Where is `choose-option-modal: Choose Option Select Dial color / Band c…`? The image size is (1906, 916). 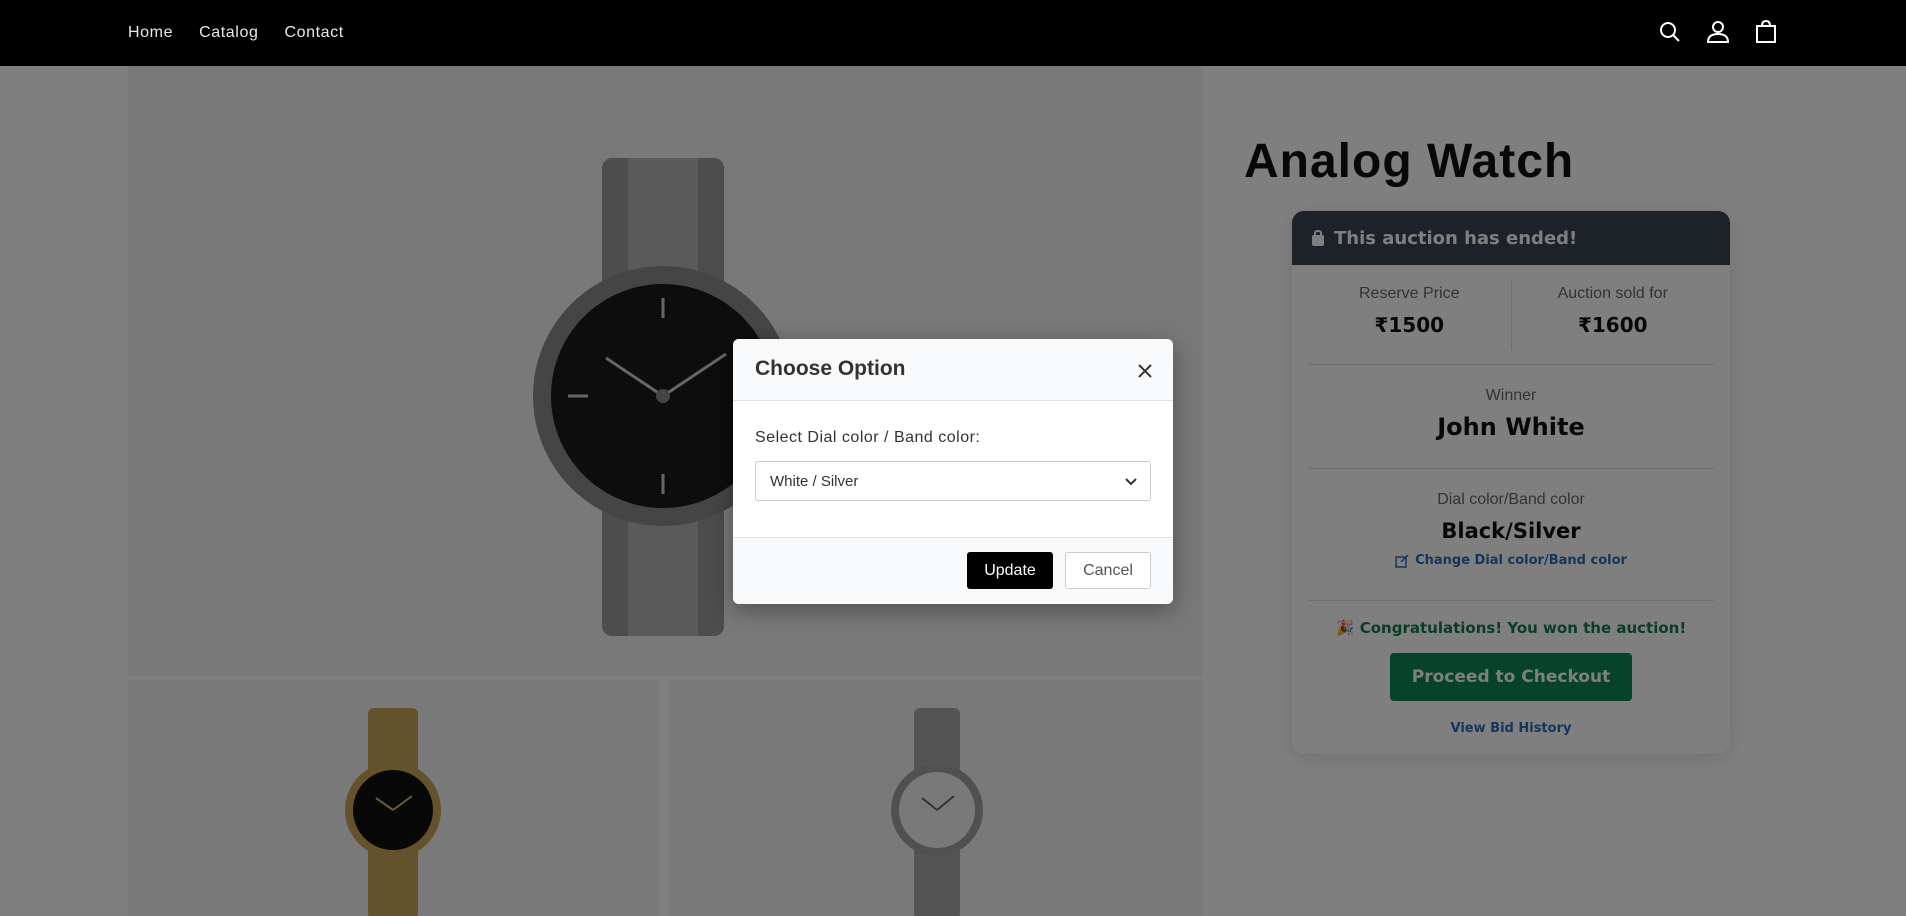 choose-option-modal: Choose Option Select Dial color / Band c… is located at coordinates (953, 471).